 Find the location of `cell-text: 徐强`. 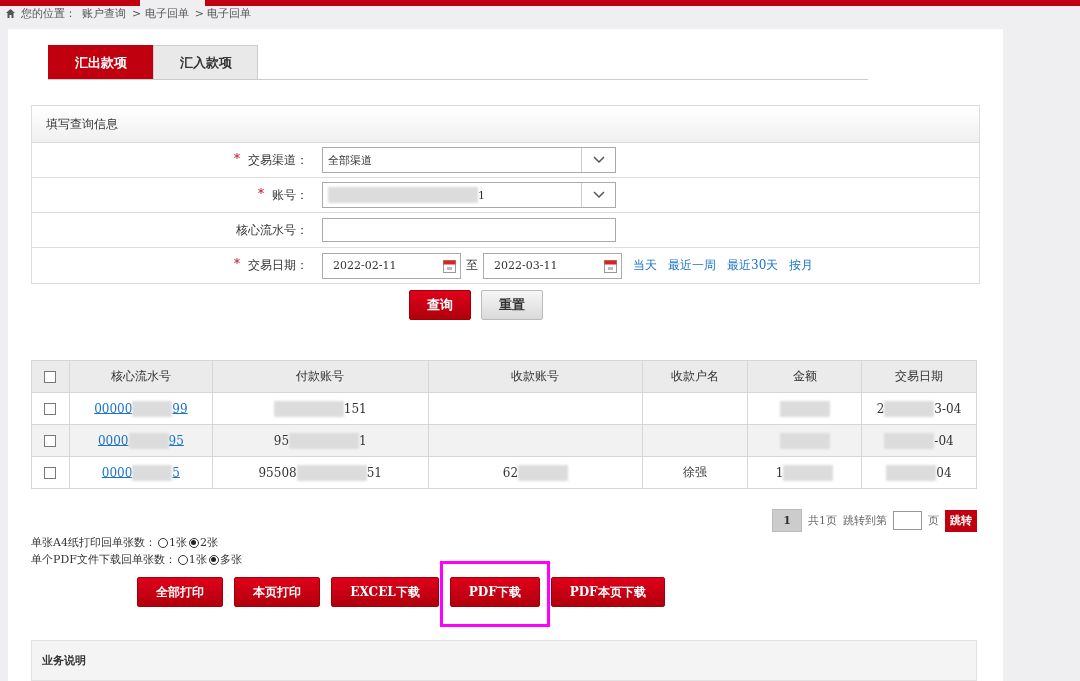

cell-text: 徐强 is located at coordinates (695, 472).